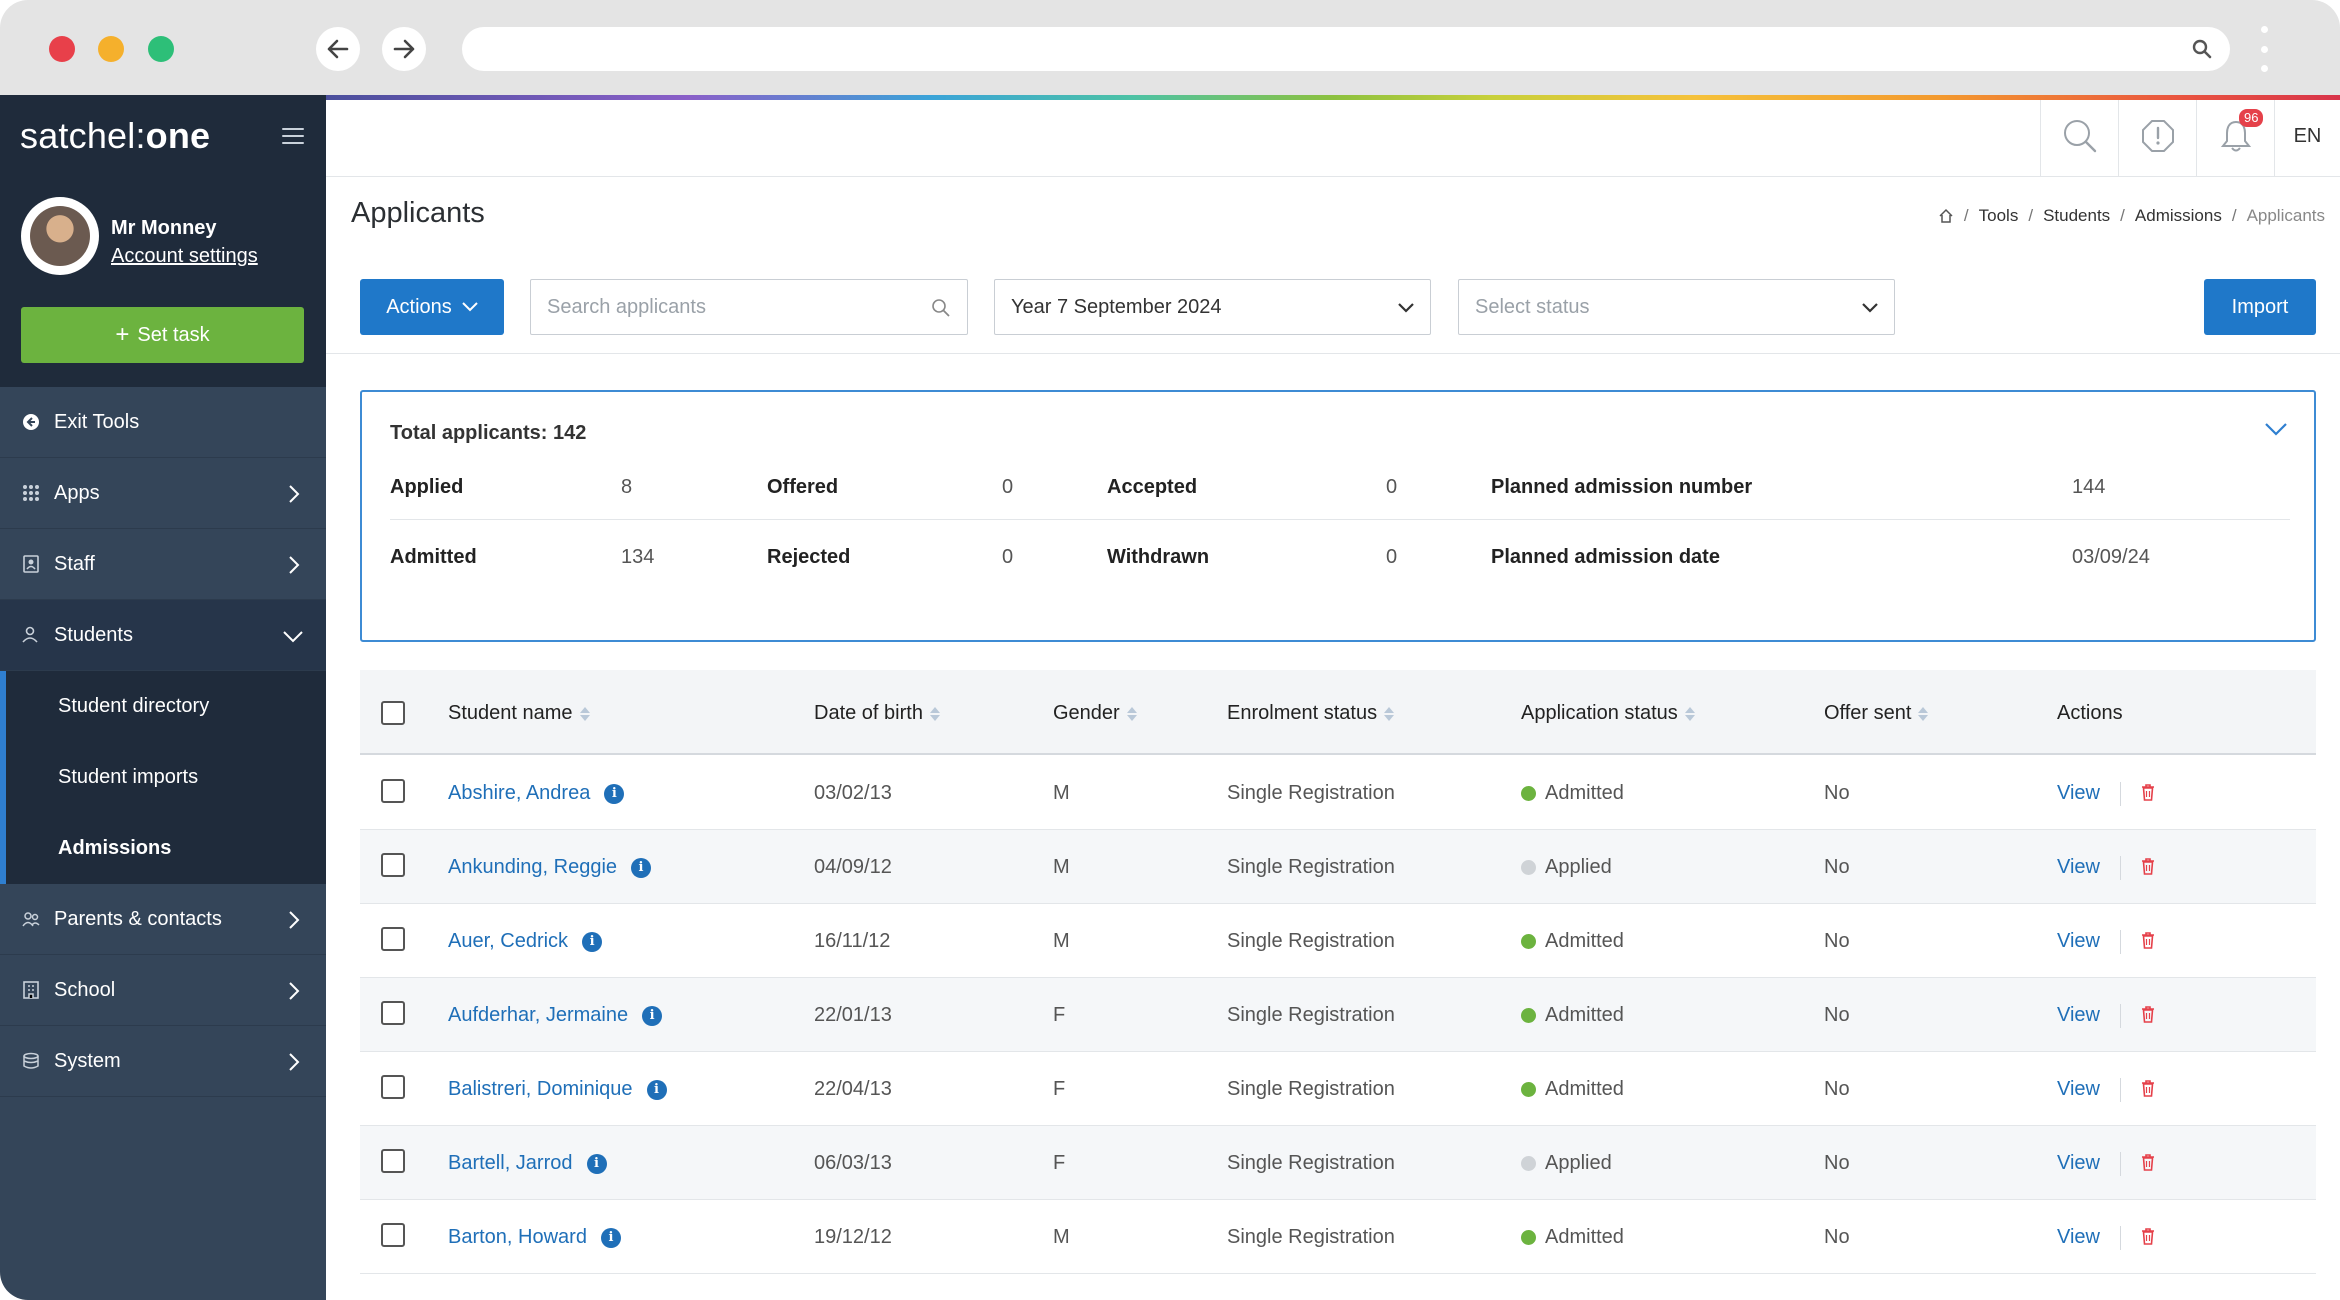  I want to click on admitted-label: Admitted, so click(433, 557).